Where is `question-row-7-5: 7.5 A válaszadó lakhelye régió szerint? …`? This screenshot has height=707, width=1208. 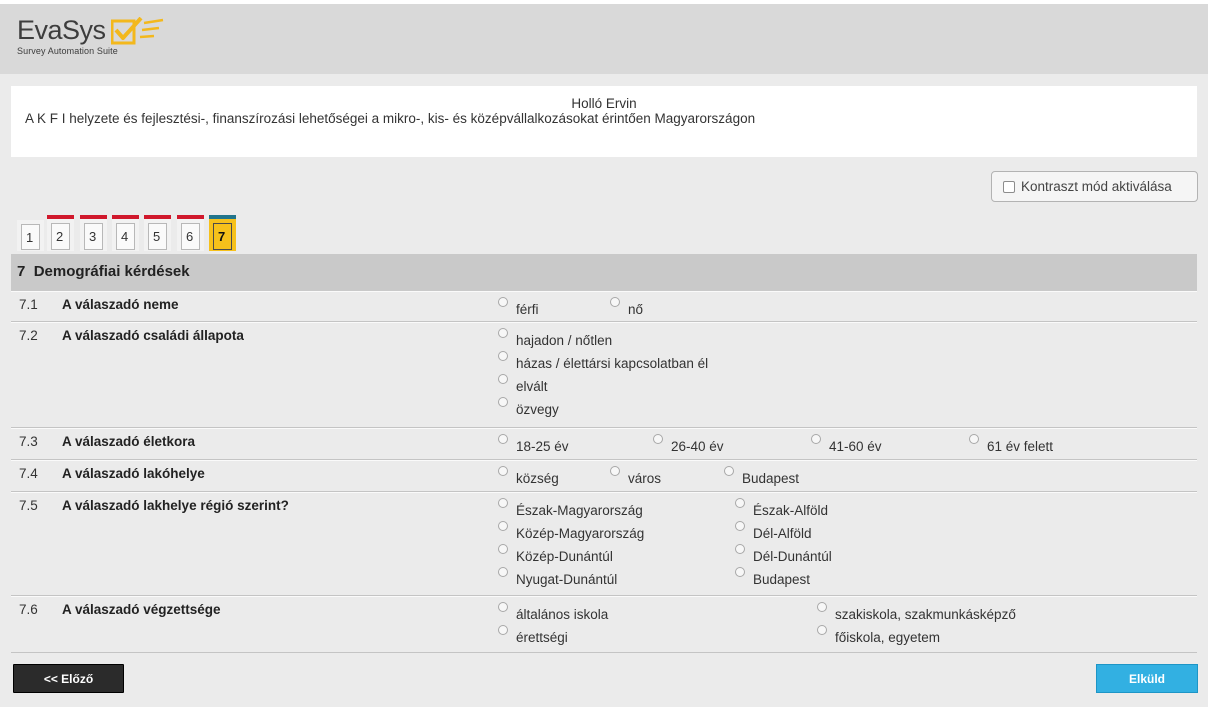 question-row-7-5: 7.5 A válaszadó lakhelye régió szerint? … is located at coordinates (604, 544).